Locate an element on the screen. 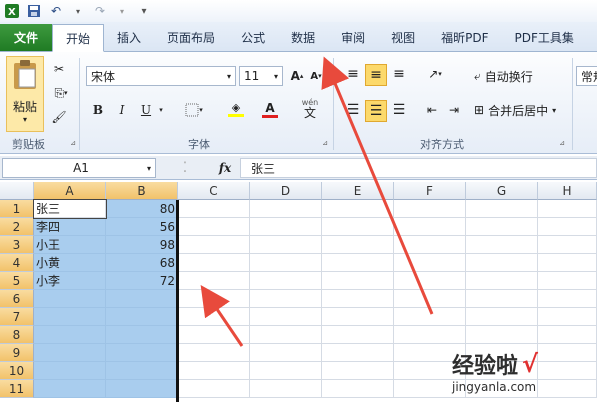  row-header: 8 is located at coordinates (17, 335).